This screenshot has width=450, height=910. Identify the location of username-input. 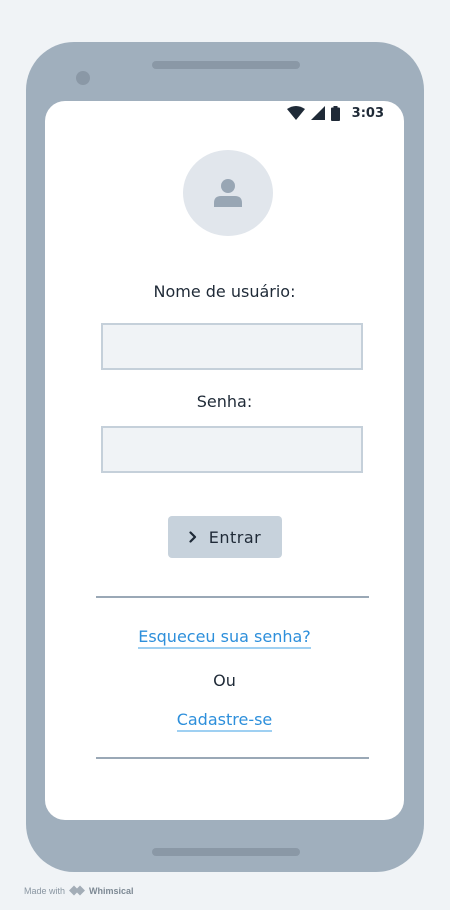
(232, 346).